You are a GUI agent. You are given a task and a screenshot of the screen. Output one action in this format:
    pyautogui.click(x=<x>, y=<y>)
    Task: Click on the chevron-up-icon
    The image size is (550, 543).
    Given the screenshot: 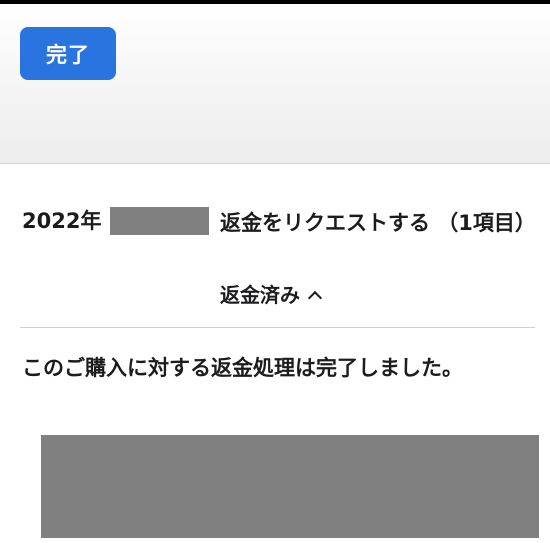 What is the action you would take?
    pyautogui.click(x=315, y=298)
    